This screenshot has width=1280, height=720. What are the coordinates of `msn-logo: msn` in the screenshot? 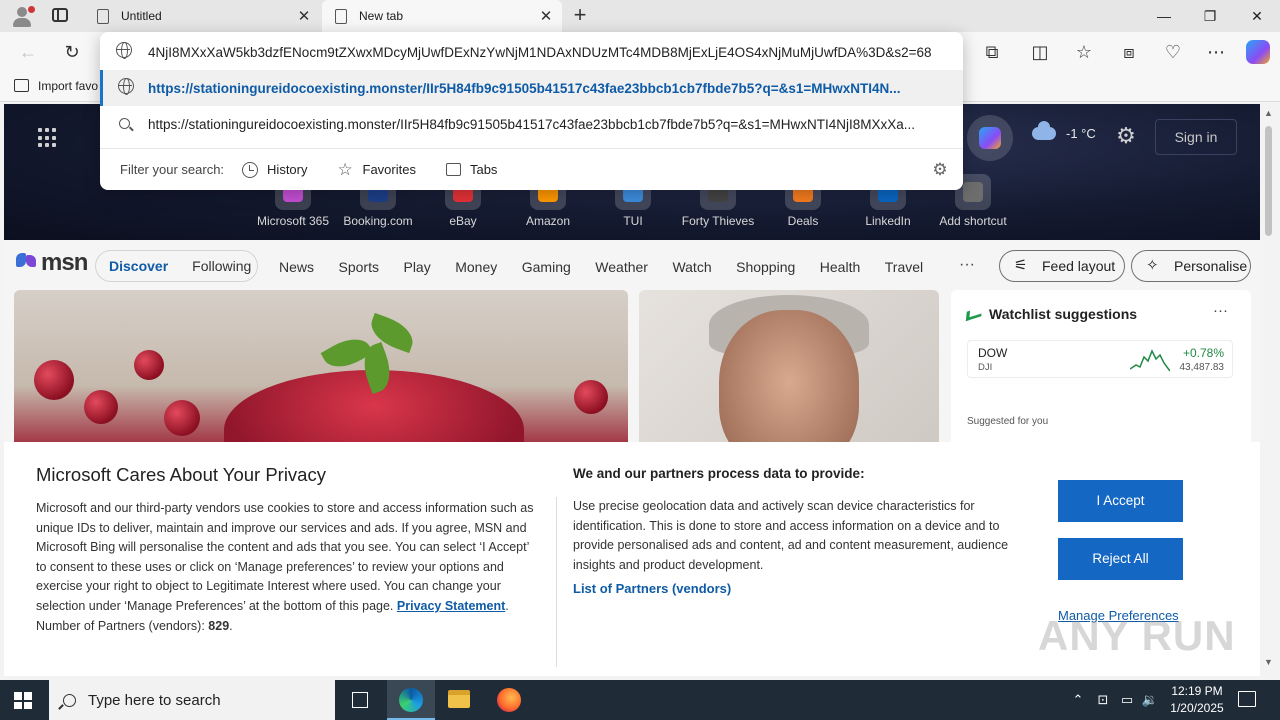 It's located at (52, 263).